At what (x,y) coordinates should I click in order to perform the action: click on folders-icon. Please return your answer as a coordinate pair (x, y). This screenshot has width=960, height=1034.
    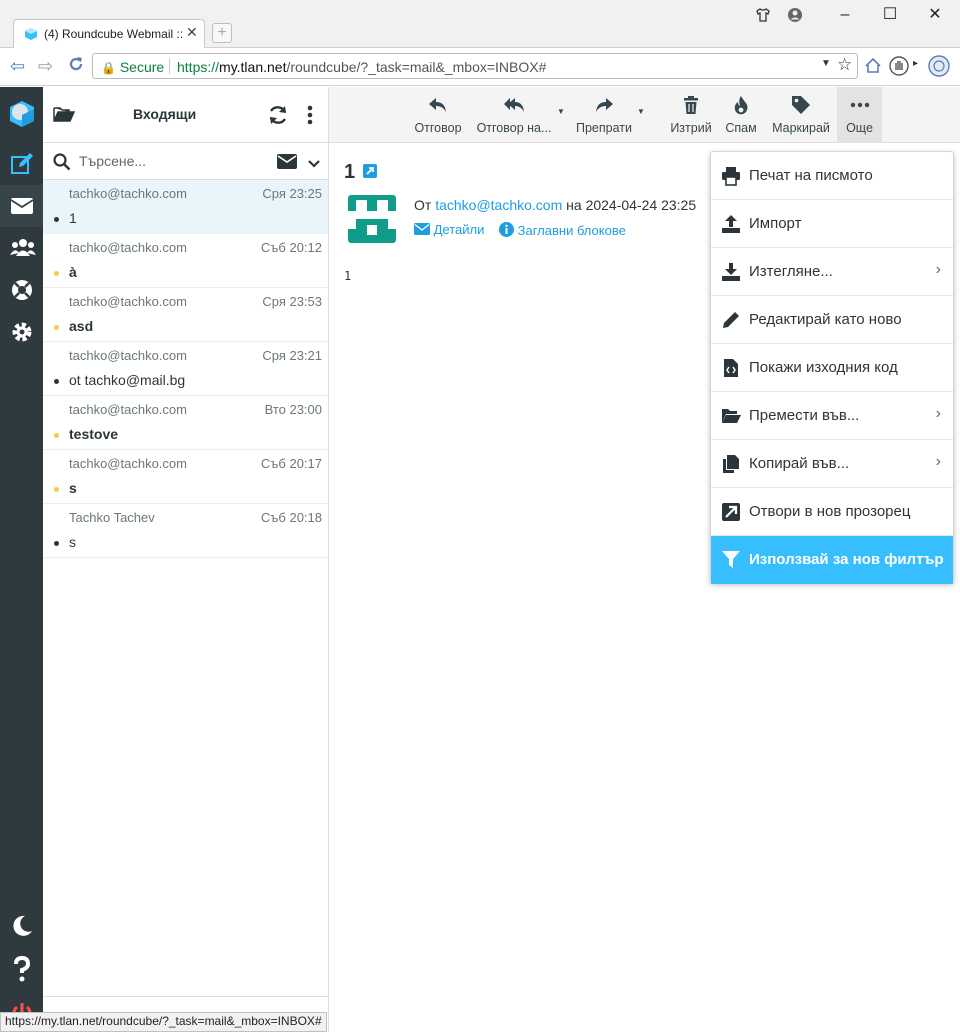
    Looking at the image, I should click on (64, 116).